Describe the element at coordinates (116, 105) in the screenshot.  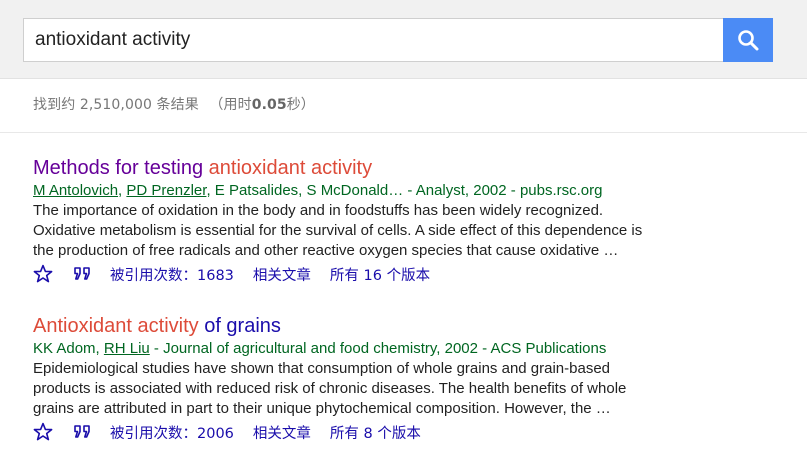
I see `result-count: 找到约 2,510,000 条结果` at that location.